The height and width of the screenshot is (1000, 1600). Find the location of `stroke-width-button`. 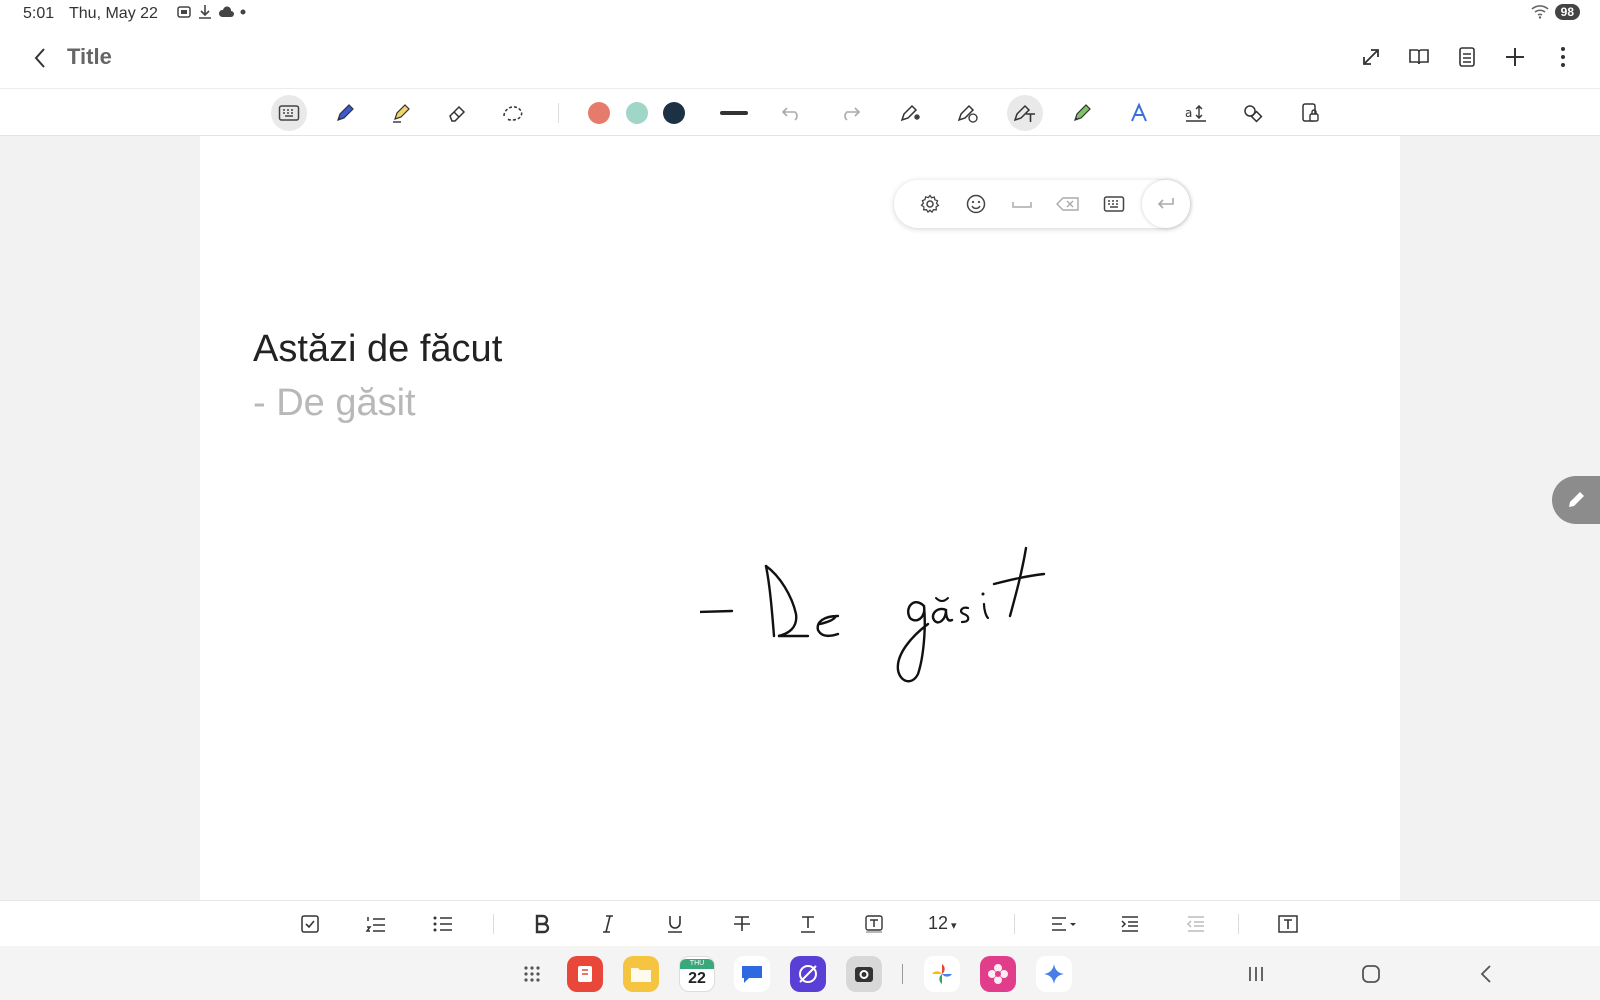

stroke-width-button is located at coordinates (734, 113).